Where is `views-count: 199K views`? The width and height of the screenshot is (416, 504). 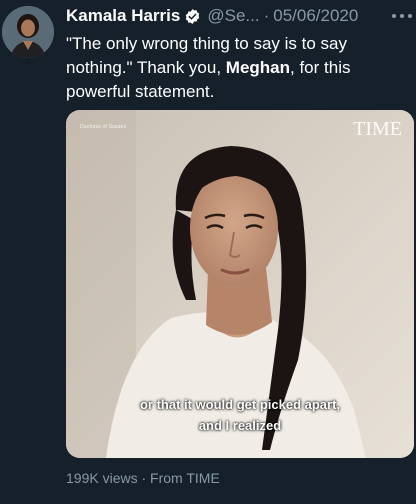 views-count: 199K views is located at coordinates (102, 478).